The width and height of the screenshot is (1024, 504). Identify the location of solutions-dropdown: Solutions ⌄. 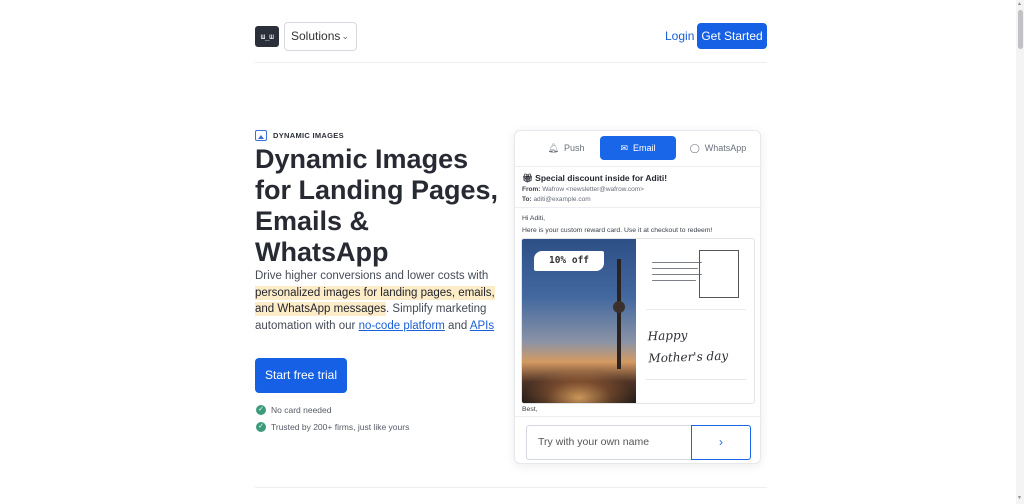
(320, 36).